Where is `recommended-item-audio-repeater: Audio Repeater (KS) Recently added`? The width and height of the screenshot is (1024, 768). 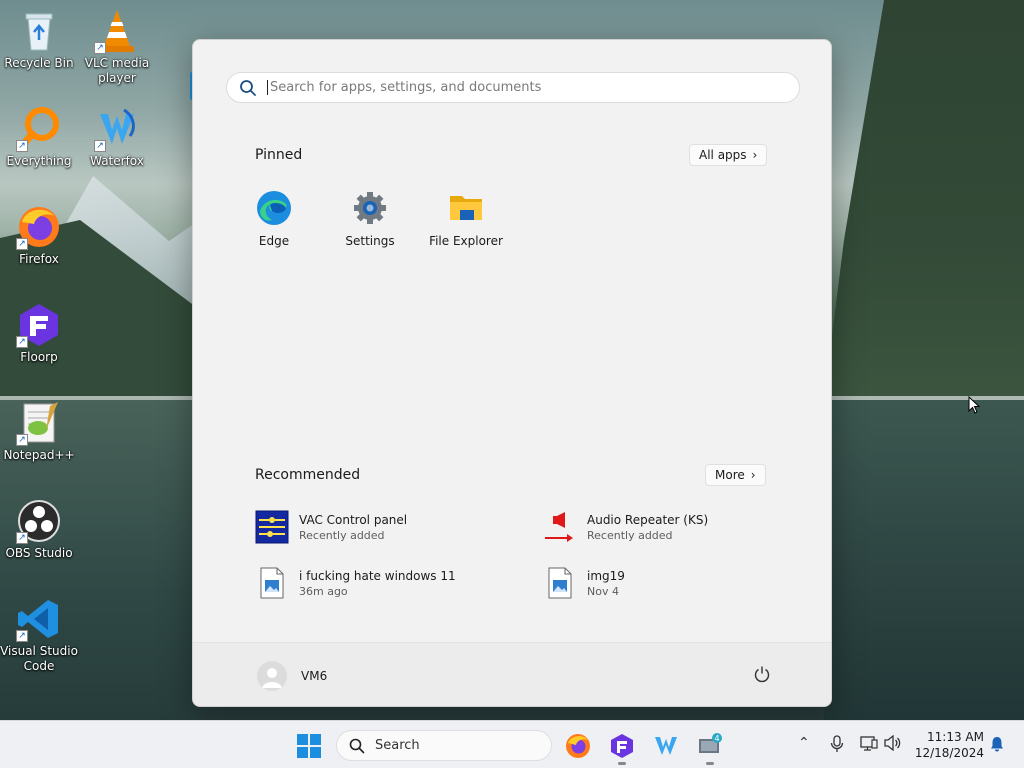 recommended-item-audio-repeater: Audio Repeater (KS) Recently added is located at coordinates (678, 527).